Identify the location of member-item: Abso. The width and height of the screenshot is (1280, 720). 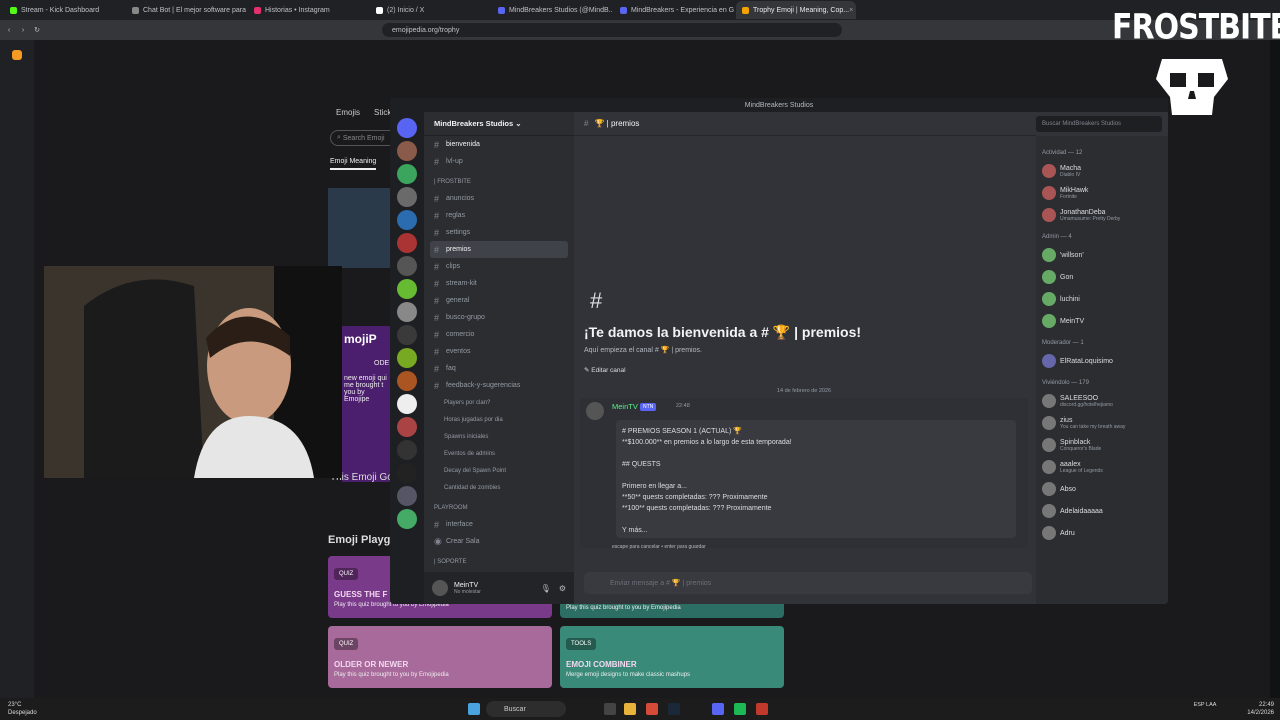
(1102, 489).